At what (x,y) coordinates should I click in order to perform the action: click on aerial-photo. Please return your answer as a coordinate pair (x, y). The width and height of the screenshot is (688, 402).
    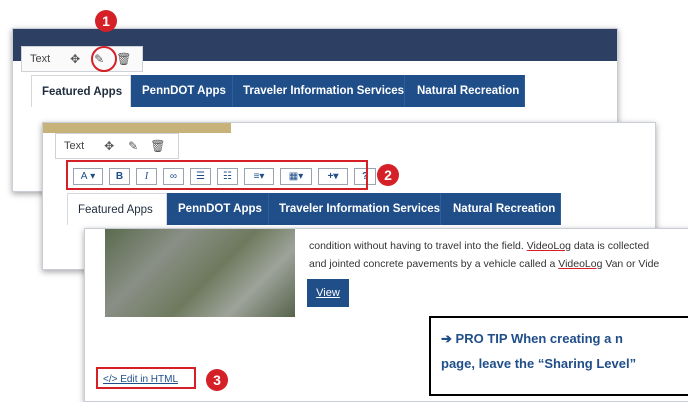
    Looking at the image, I should click on (200, 273).